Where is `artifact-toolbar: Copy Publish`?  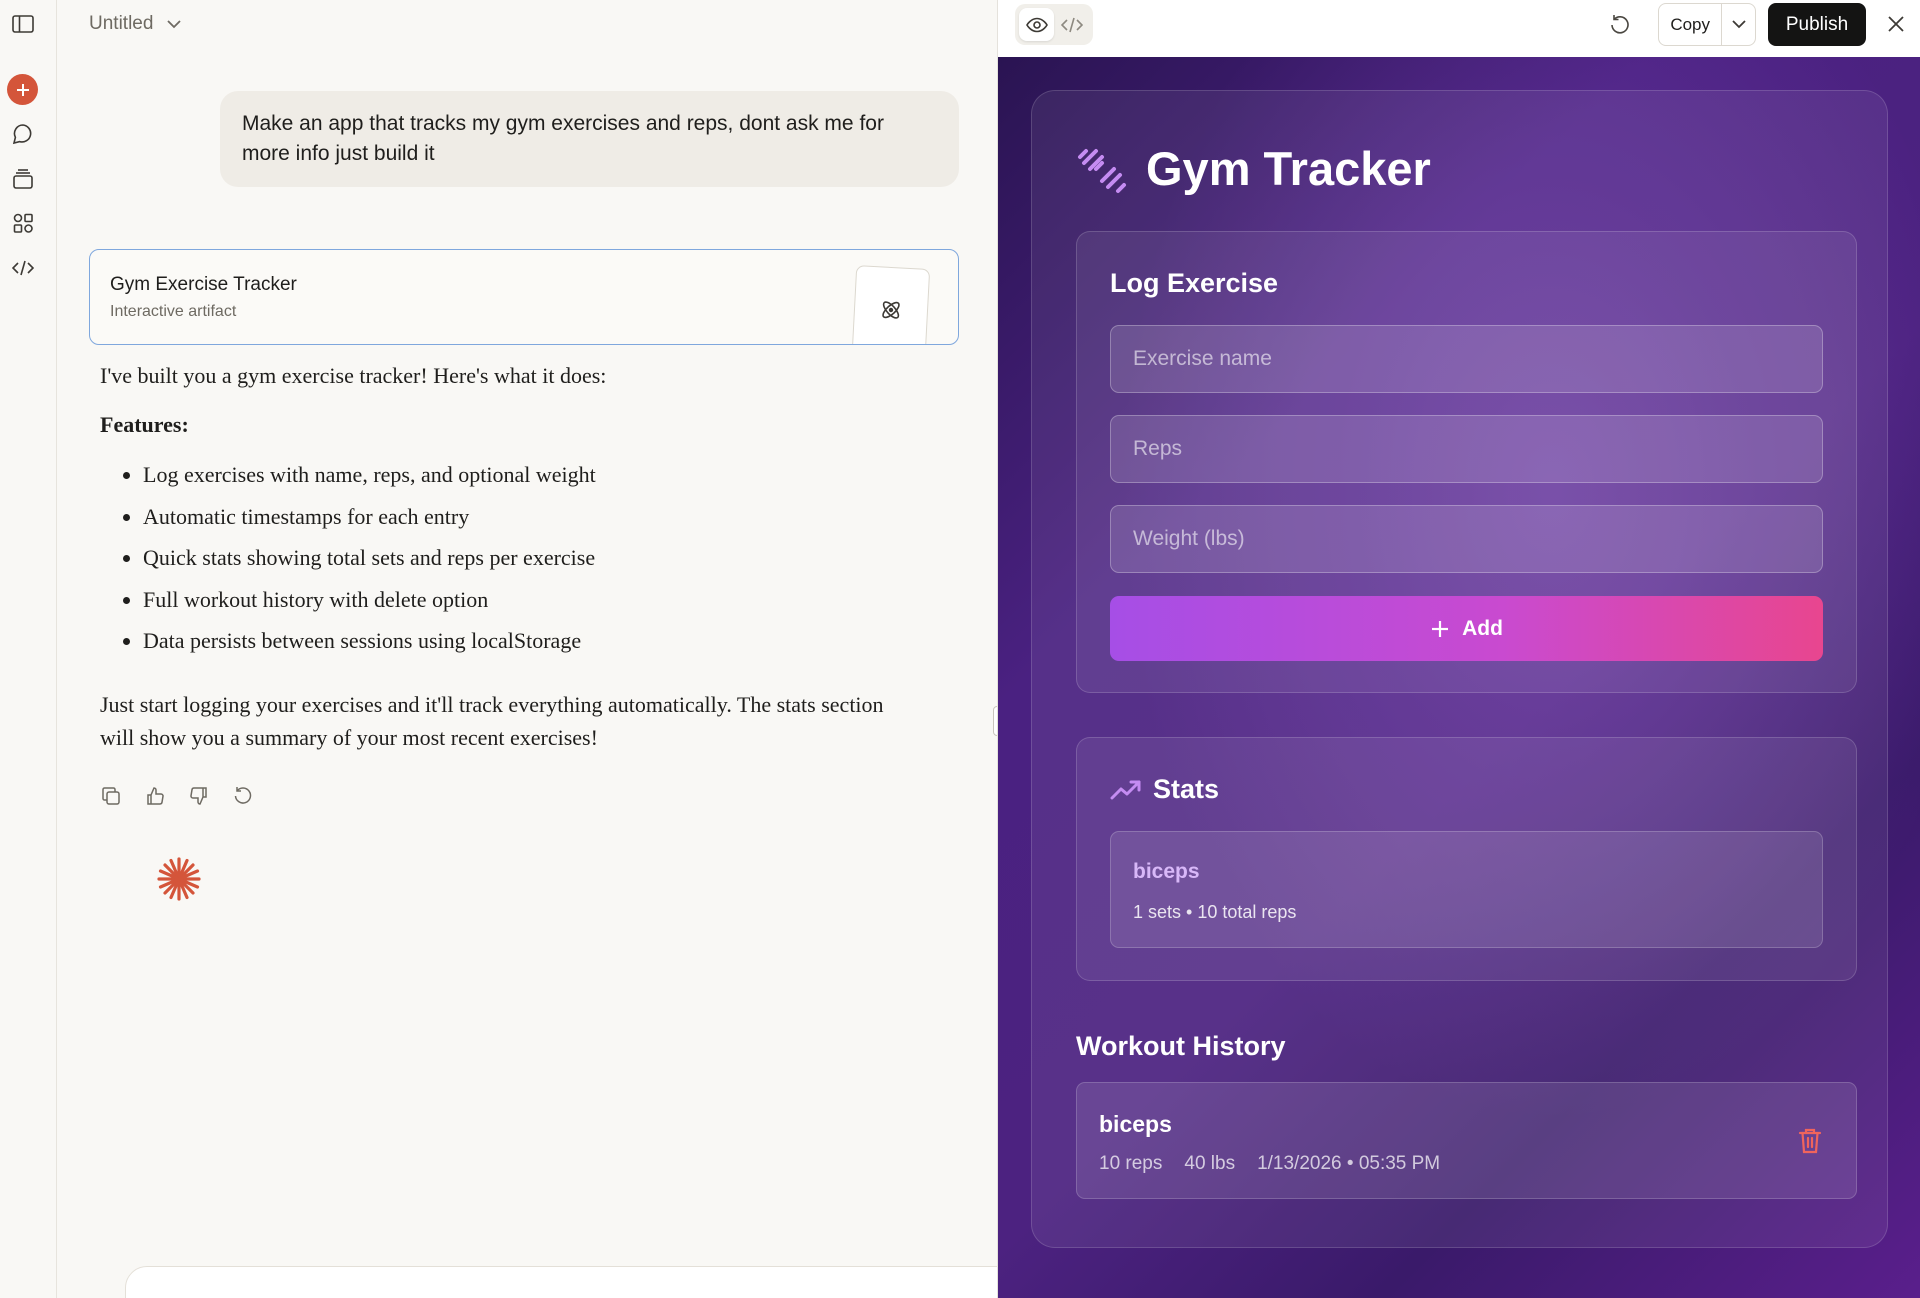 artifact-toolbar: Copy Publish is located at coordinates (1459, 28).